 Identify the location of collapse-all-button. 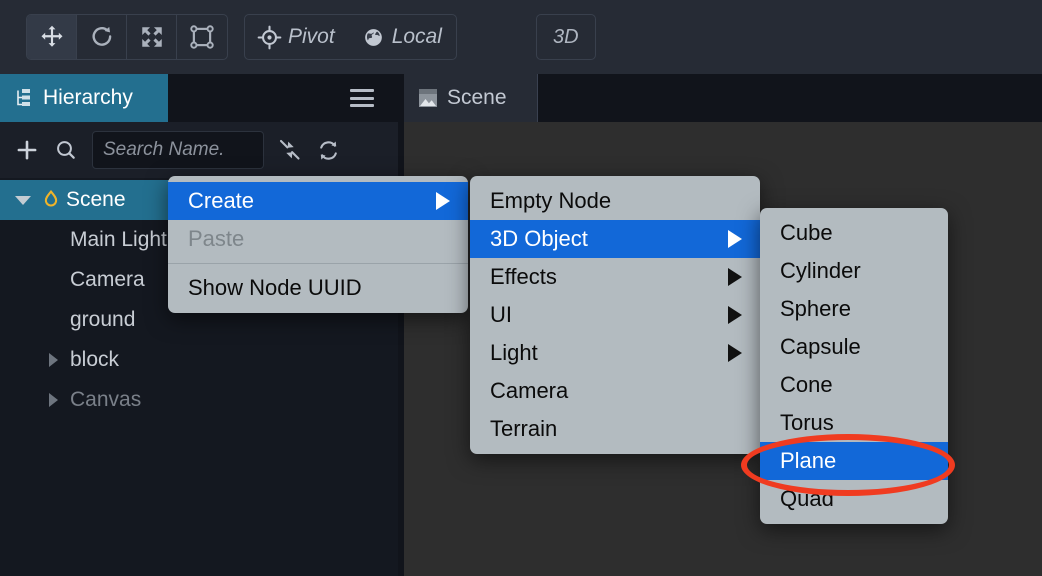
(290, 150).